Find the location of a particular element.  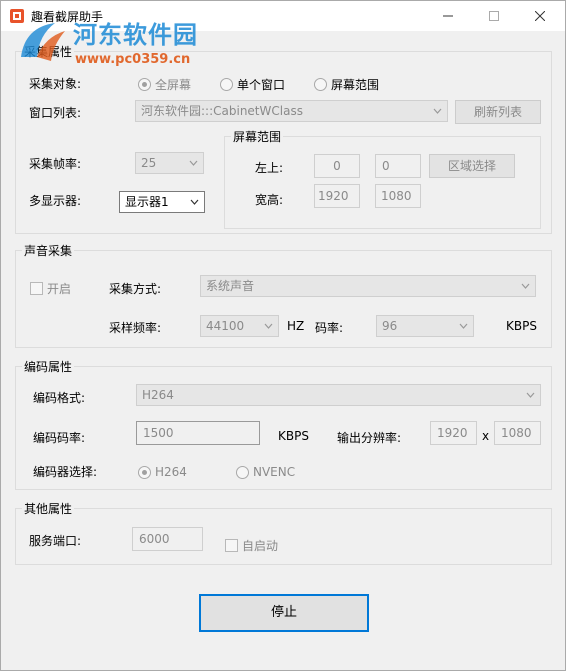

audio-method-select: 系统声音 is located at coordinates (368, 286).